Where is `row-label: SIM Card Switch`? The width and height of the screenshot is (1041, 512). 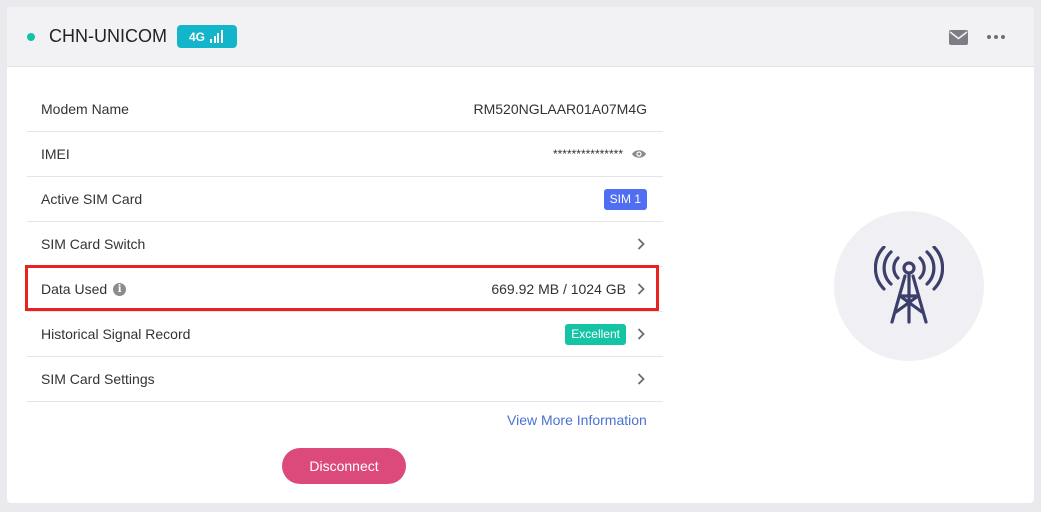 row-label: SIM Card Switch is located at coordinates (93, 244).